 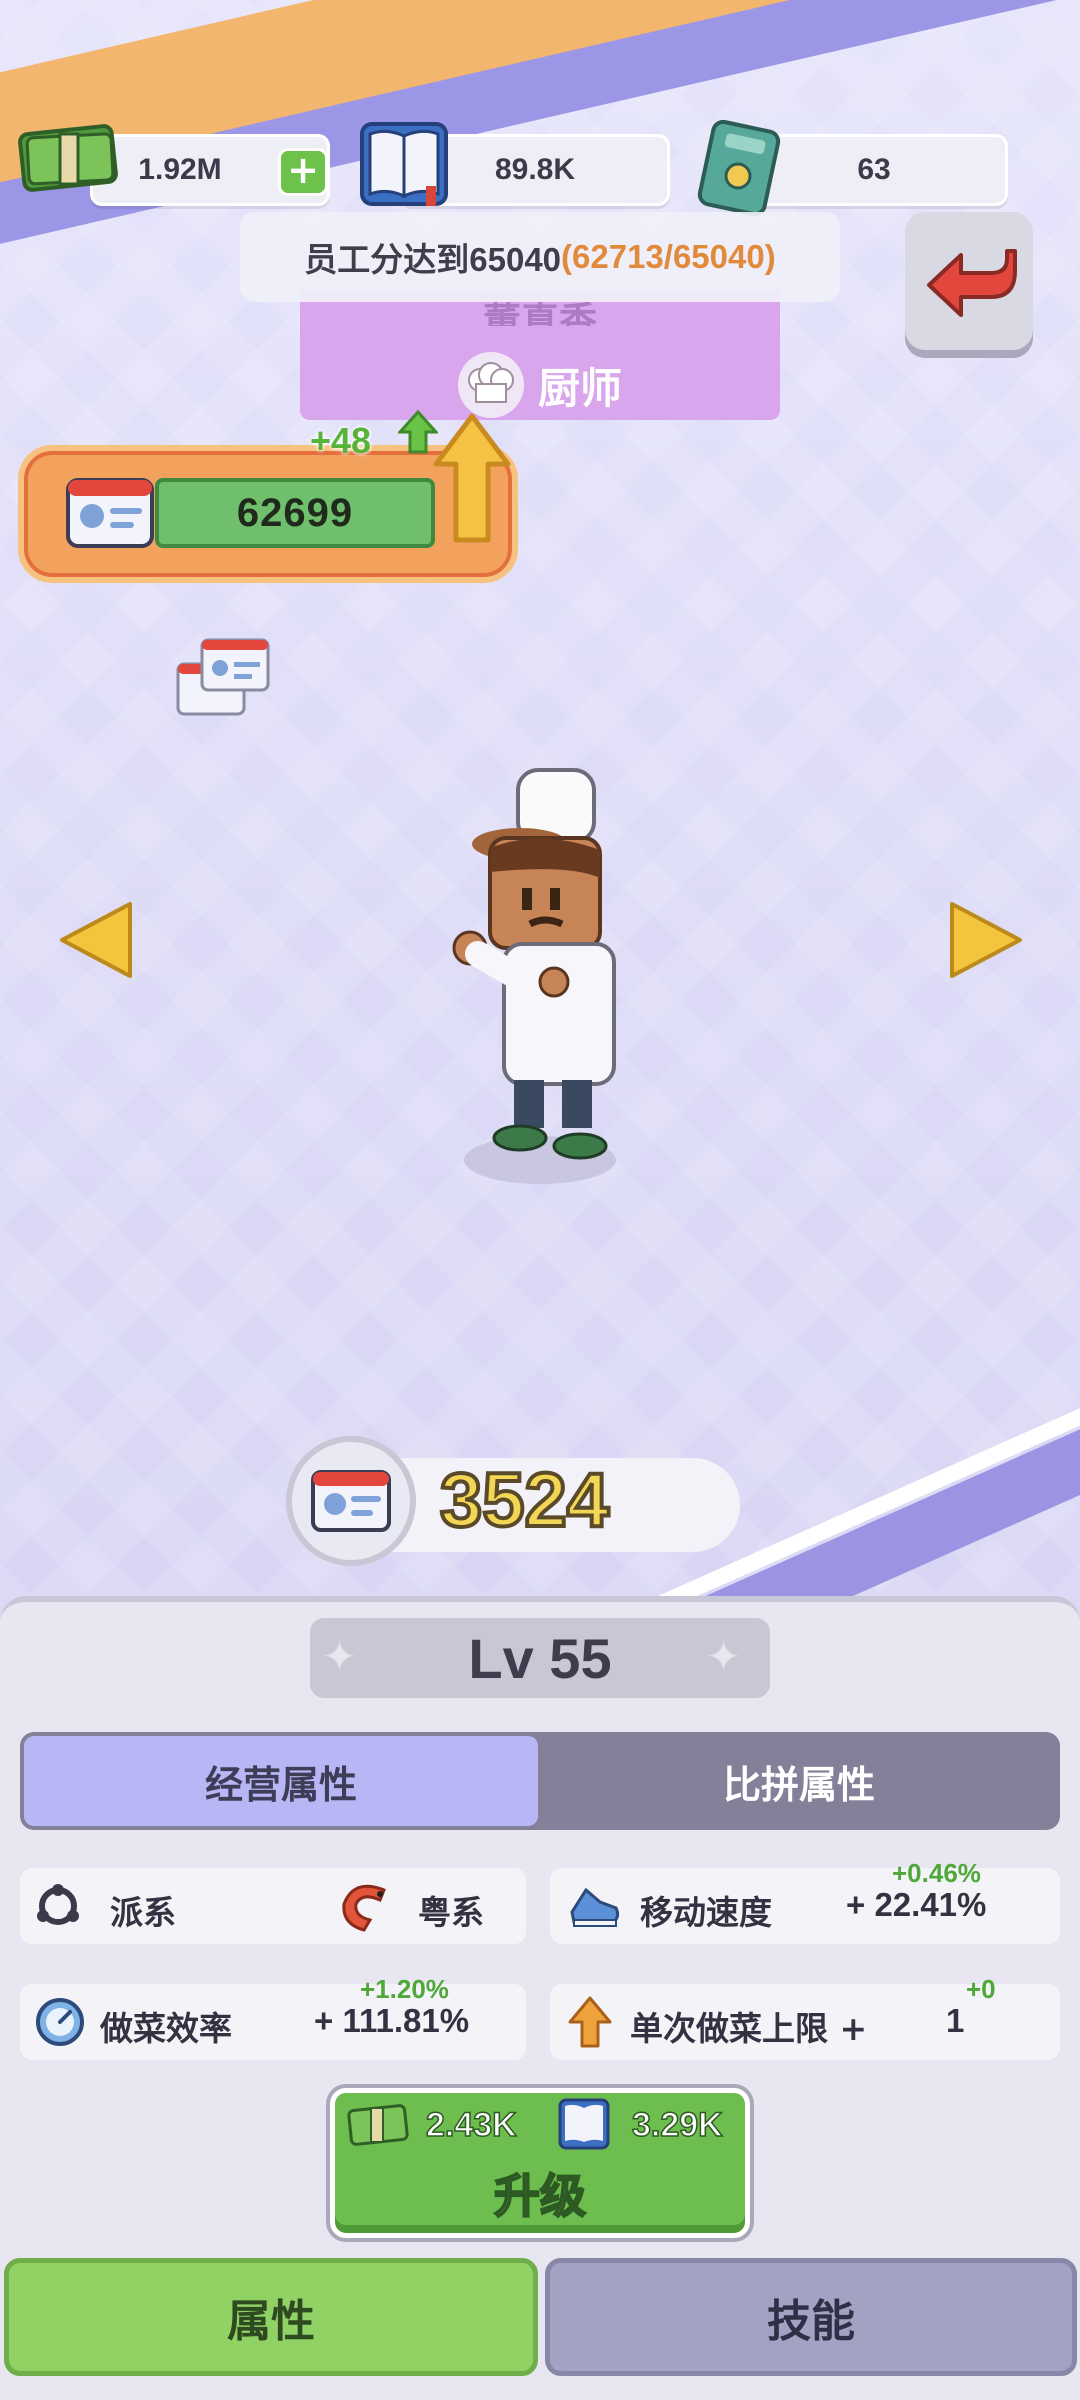 I want to click on level-text: Lv 55, so click(x=540, y=1658).